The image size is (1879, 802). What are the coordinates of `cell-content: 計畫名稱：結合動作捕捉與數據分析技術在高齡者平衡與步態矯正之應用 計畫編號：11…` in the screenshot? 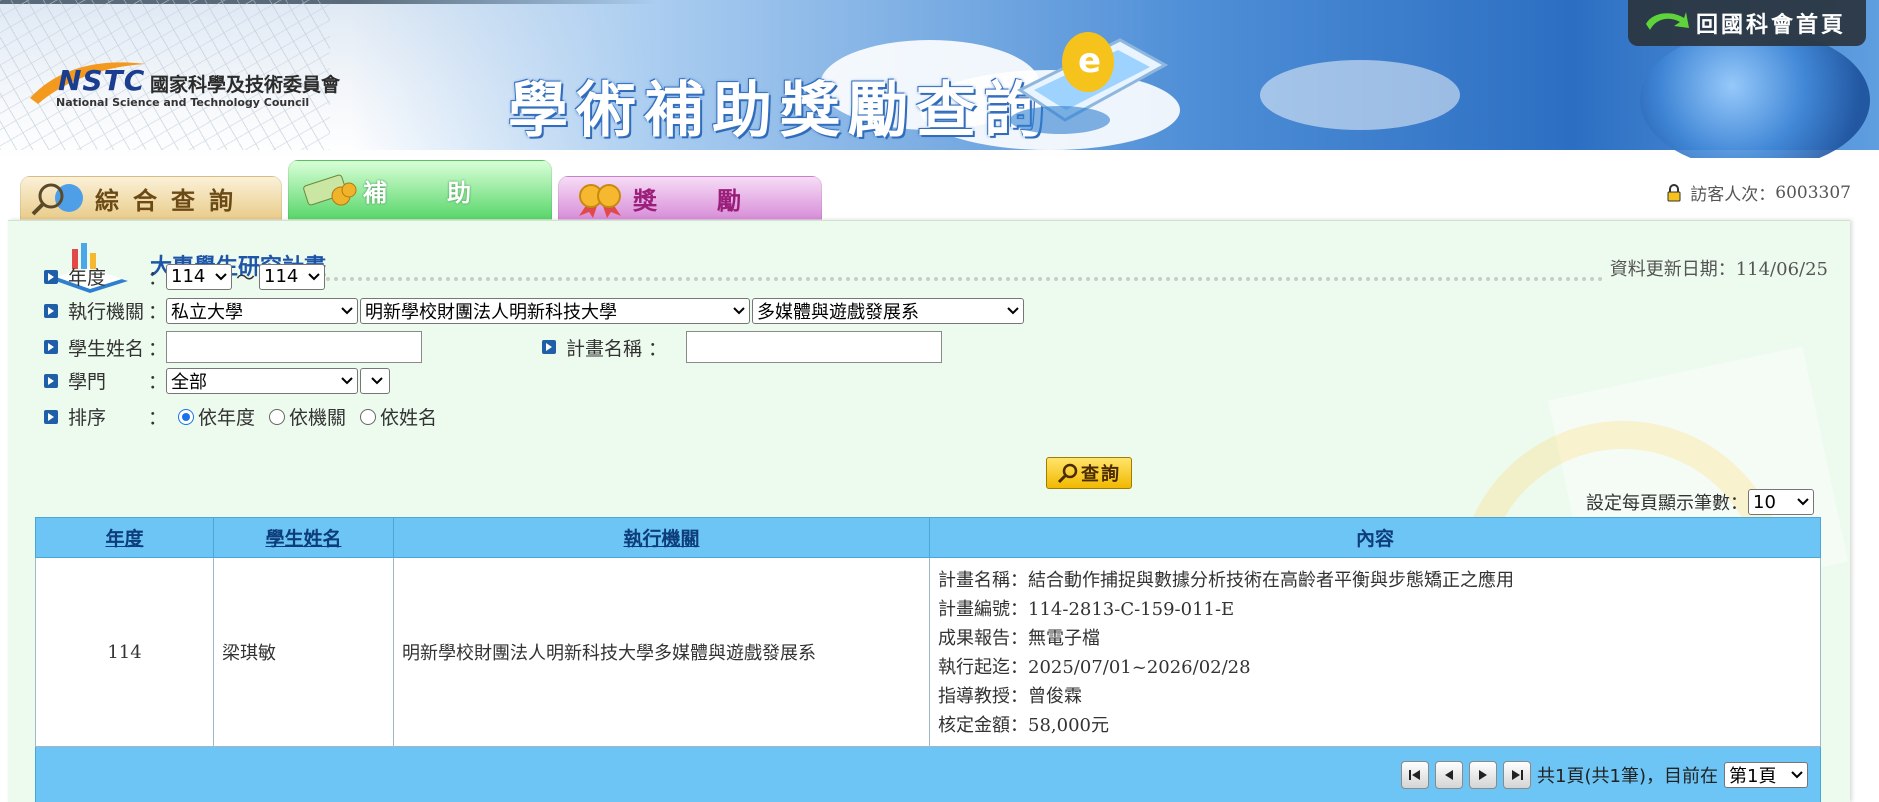 It's located at (1375, 652).